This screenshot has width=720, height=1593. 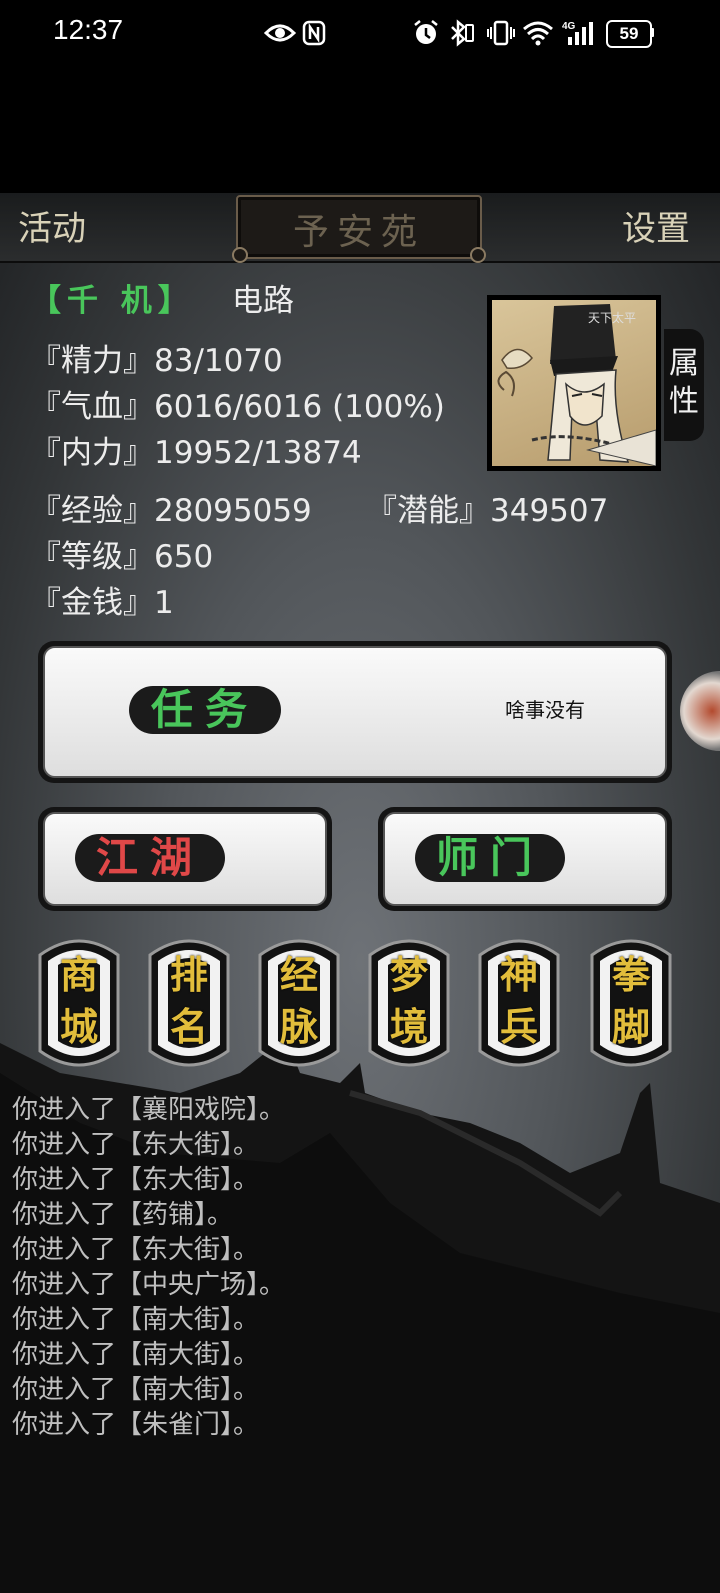 What do you see at coordinates (580, 33) in the screenshot?
I see `signal-icon: 4G` at bounding box center [580, 33].